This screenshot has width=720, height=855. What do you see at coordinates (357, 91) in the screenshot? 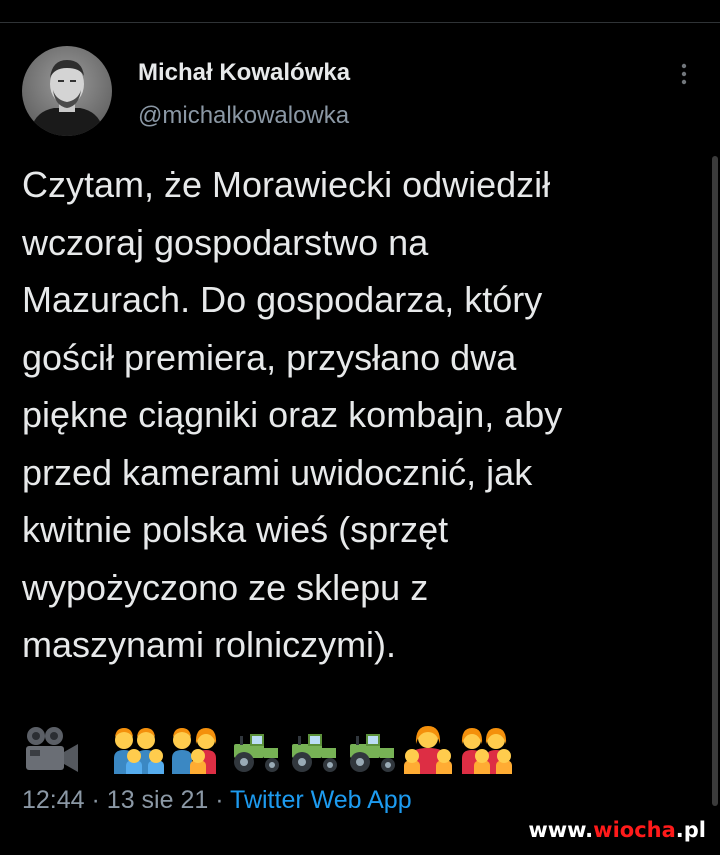
I see `tweet-header: Michał Kowalówka @michalkowalowka` at bounding box center [357, 91].